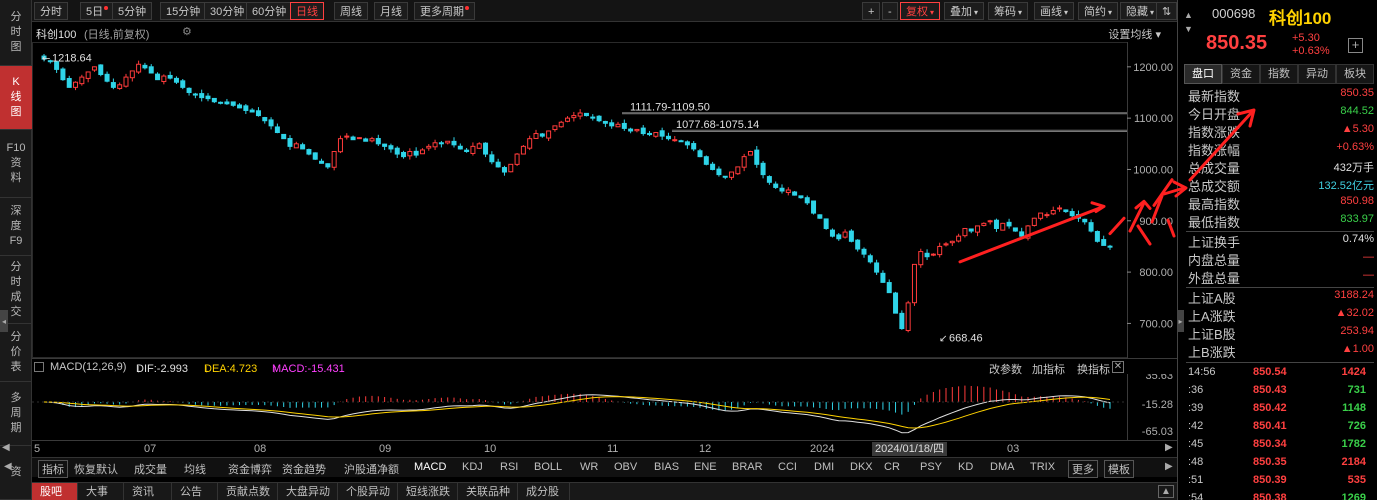  What do you see at coordinates (544, 491) in the screenshot?
I see `bottom-tab-9: 成分股` at bounding box center [544, 491].